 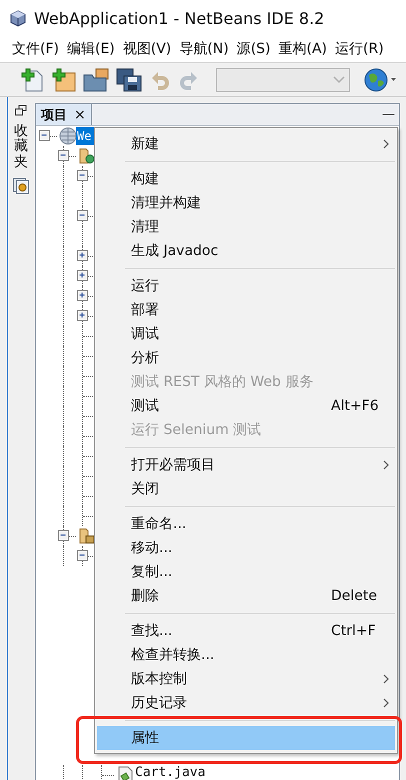 I want to click on menu-item: 新建, so click(x=246, y=144).